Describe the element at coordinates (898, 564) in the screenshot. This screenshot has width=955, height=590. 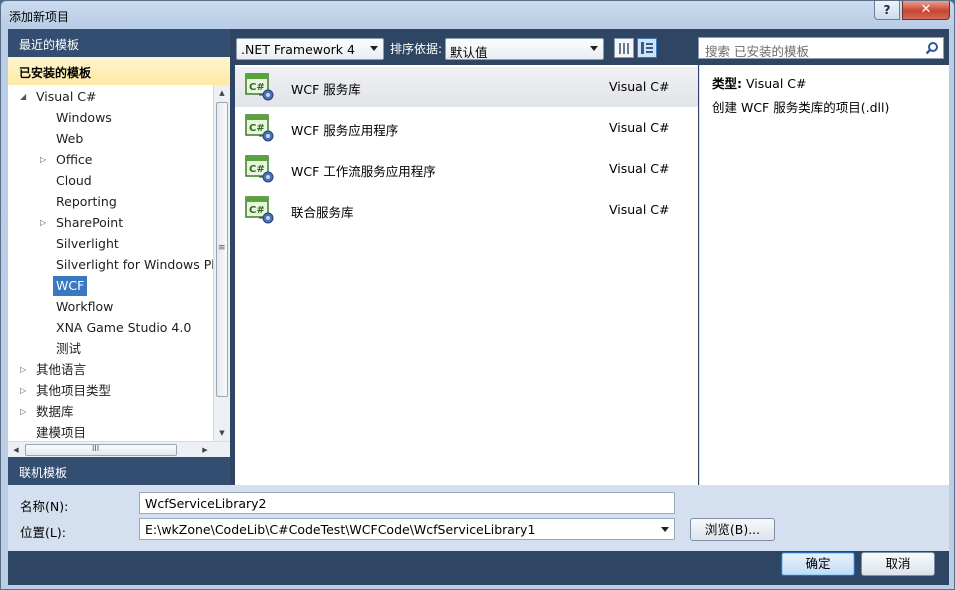
I see `cancel-button: 取消` at that location.